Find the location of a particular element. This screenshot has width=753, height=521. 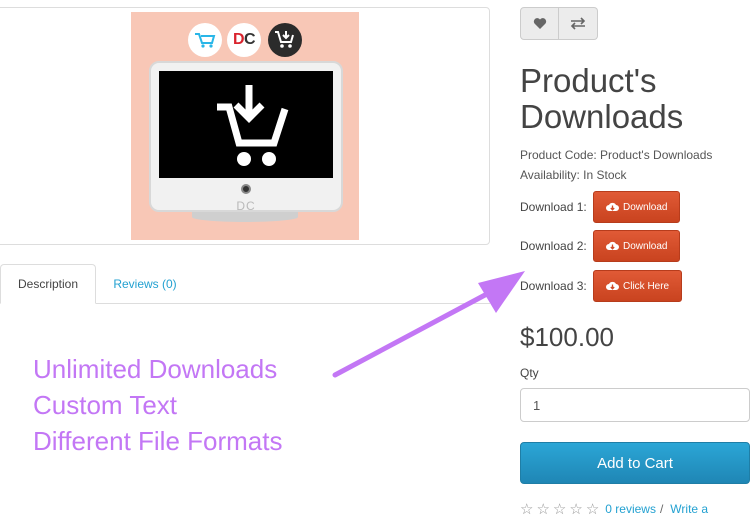

product-image: DC DC is located at coordinates (245, 126).